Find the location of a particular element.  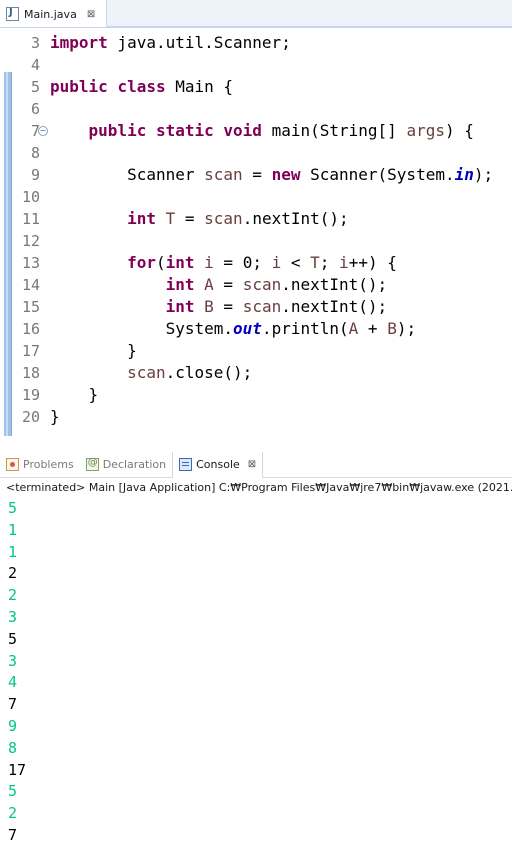

code-line: 19 } is located at coordinates (256, 395).